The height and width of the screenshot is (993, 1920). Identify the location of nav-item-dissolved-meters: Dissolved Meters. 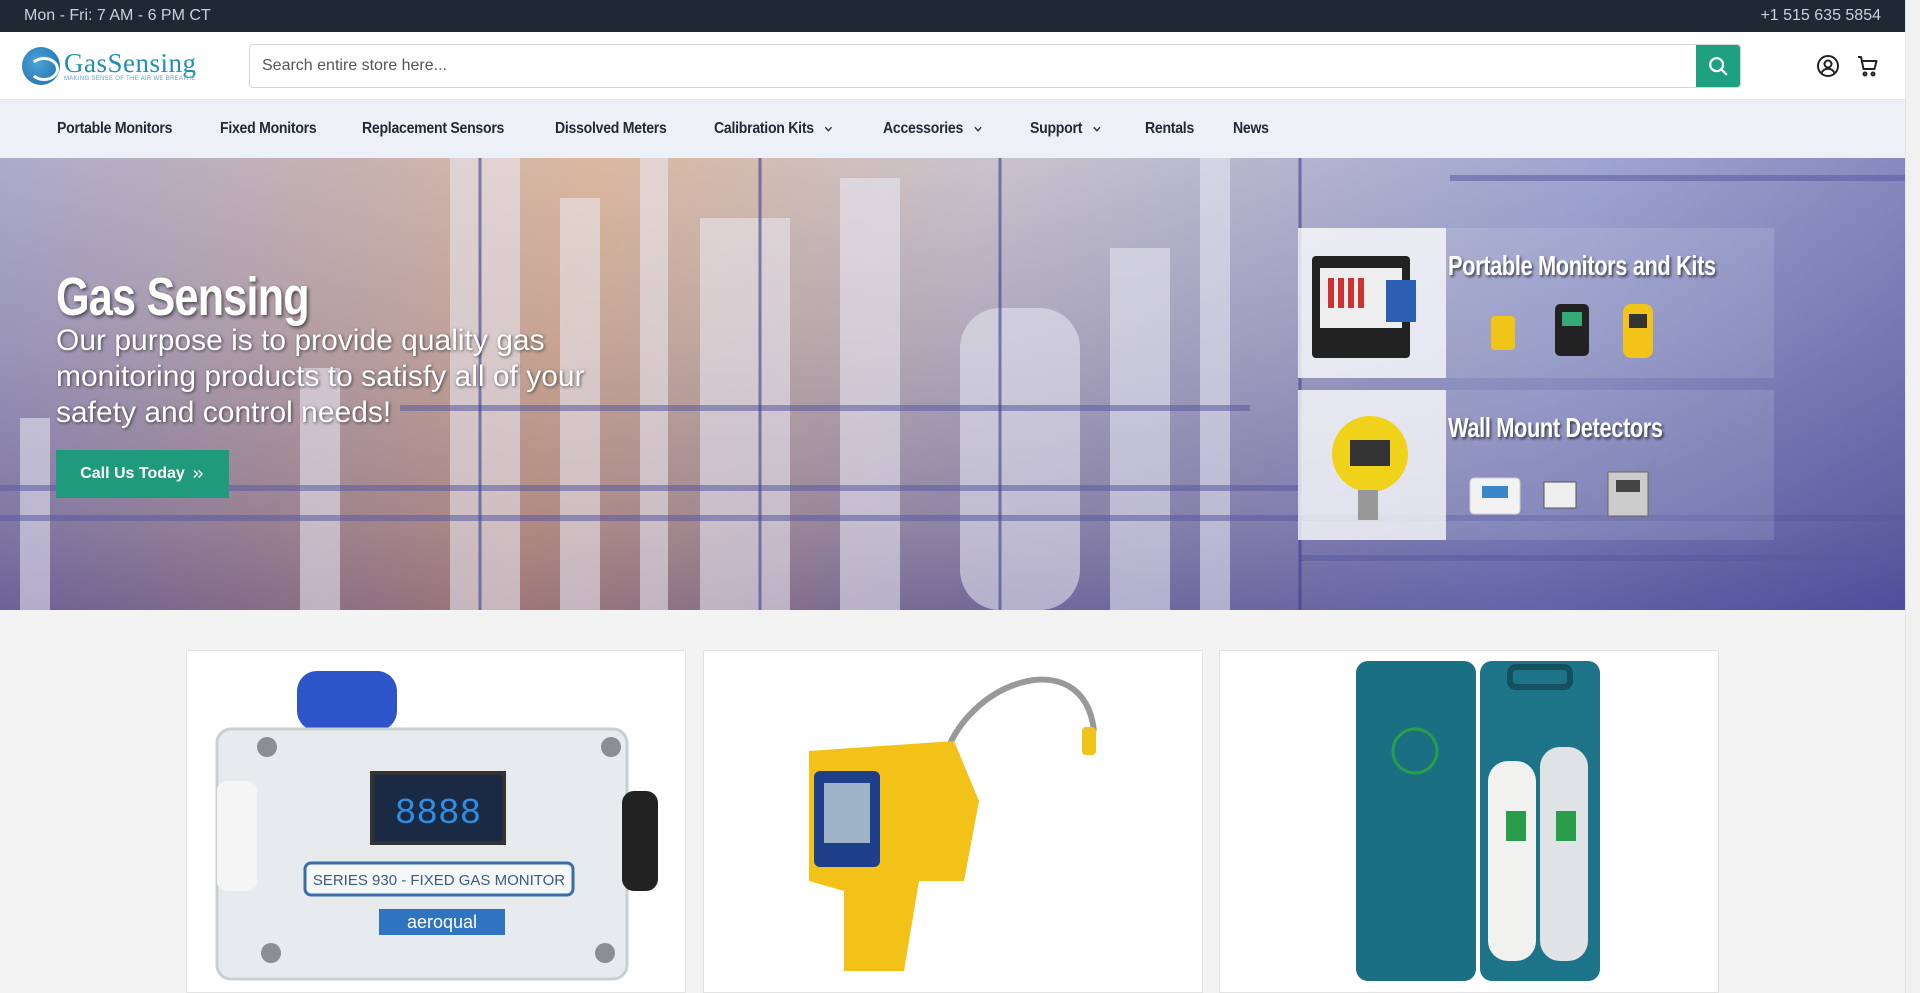
(611, 129).